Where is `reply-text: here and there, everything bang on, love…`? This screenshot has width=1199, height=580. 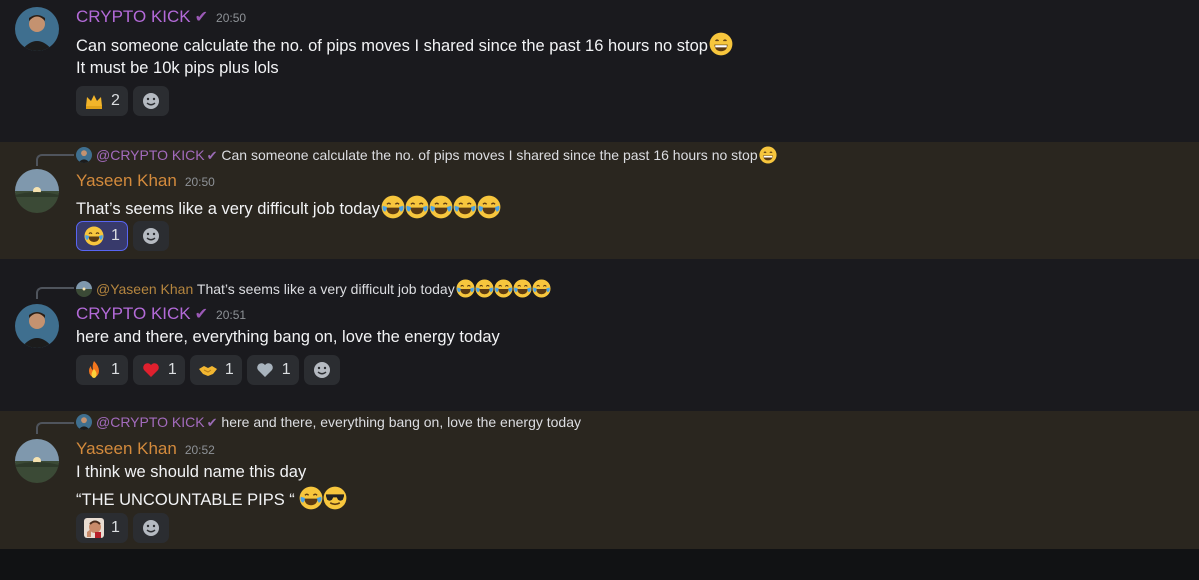 reply-text: here and there, everything bang on, love… is located at coordinates (401, 422).